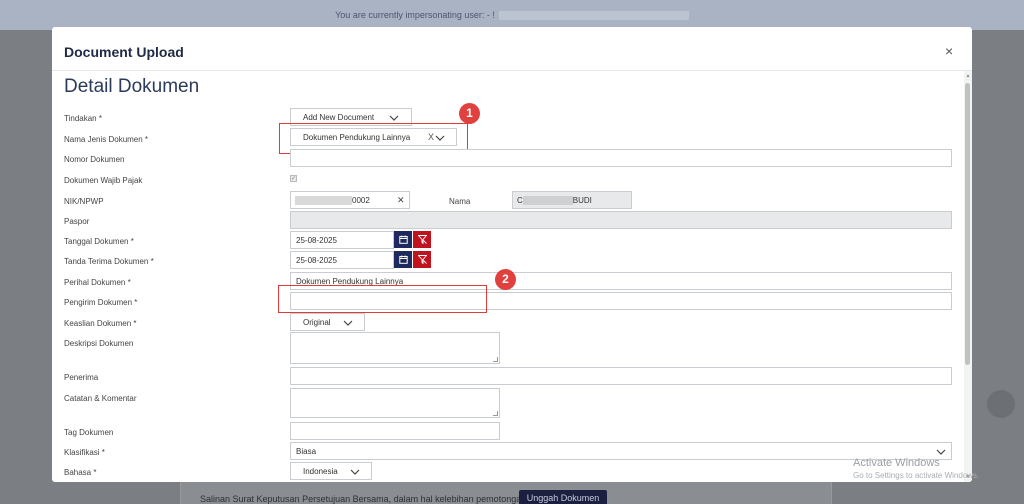 The image size is (1024, 504). What do you see at coordinates (361, 200) in the screenshot?
I see `nik-suffix: 0002` at bounding box center [361, 200].